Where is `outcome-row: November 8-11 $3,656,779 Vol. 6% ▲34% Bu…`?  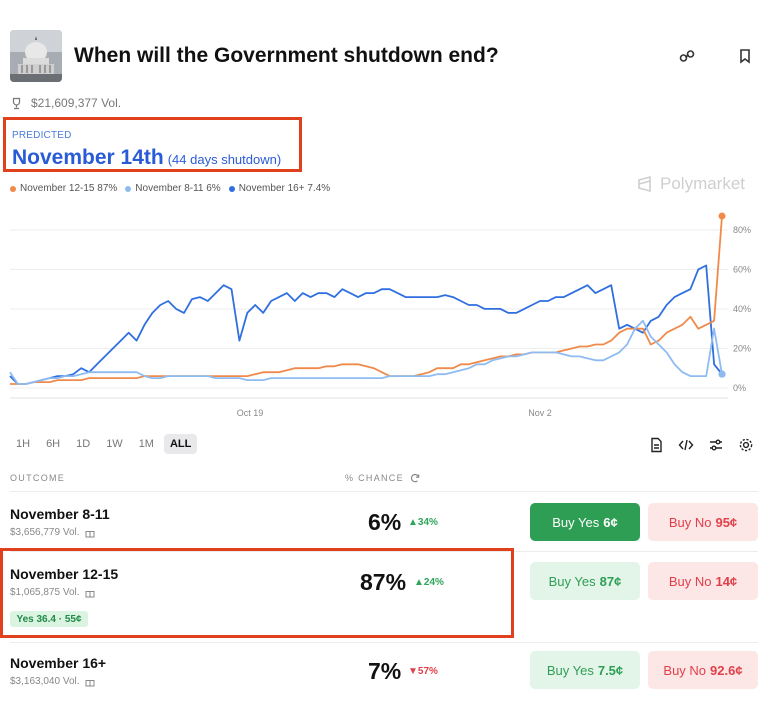 outcome-row: November 8-11 $3,656,779 Vol. 6% ▲34% Bu… is located at coordinates (384, 522).